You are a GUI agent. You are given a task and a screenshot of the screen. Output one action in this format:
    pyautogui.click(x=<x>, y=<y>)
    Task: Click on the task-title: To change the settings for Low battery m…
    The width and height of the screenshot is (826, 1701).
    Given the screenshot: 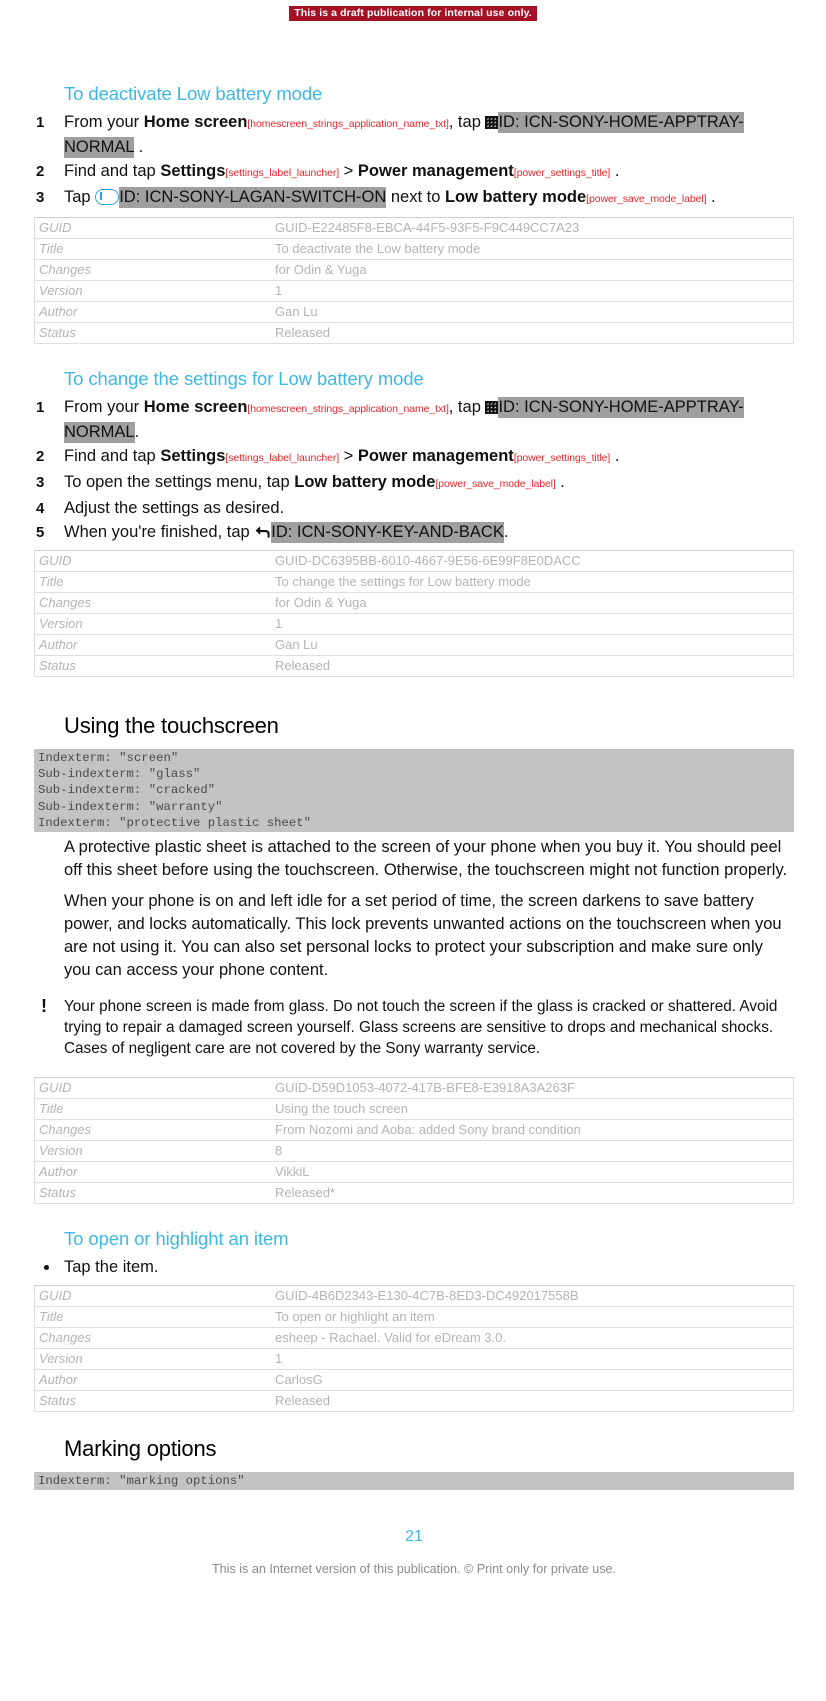 What is the action you would take?
    pyautogui.click(x=244, y=378)
    